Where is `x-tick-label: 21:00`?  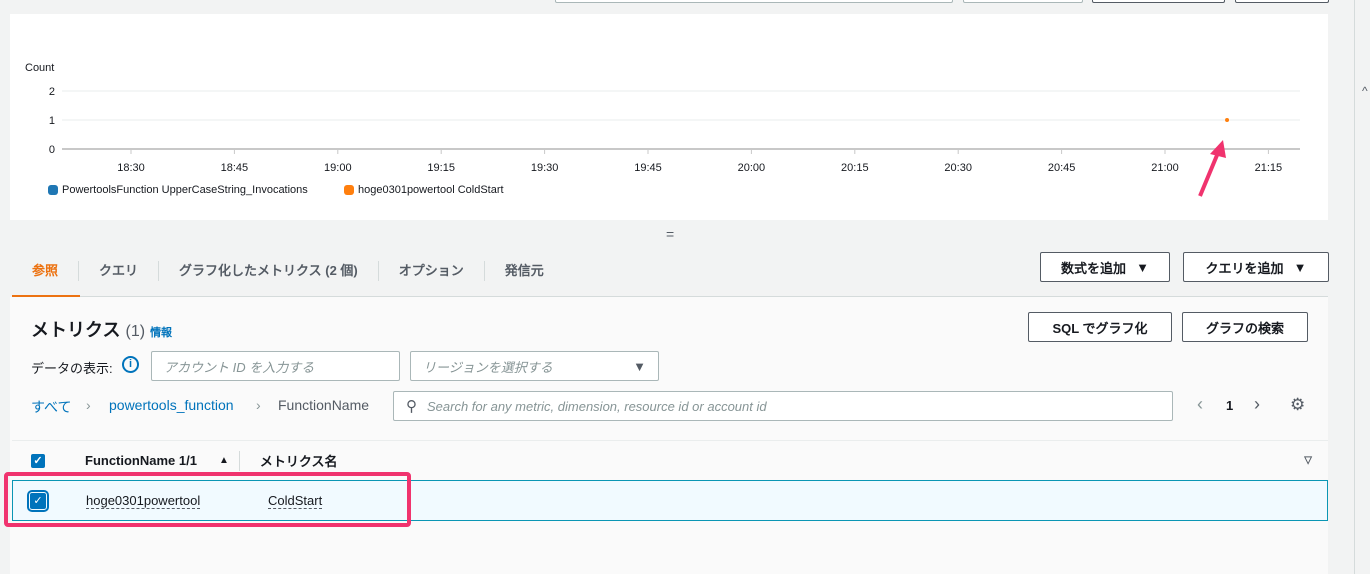 x-tick-label: 21:00 is located at coordinates (1165, 168).